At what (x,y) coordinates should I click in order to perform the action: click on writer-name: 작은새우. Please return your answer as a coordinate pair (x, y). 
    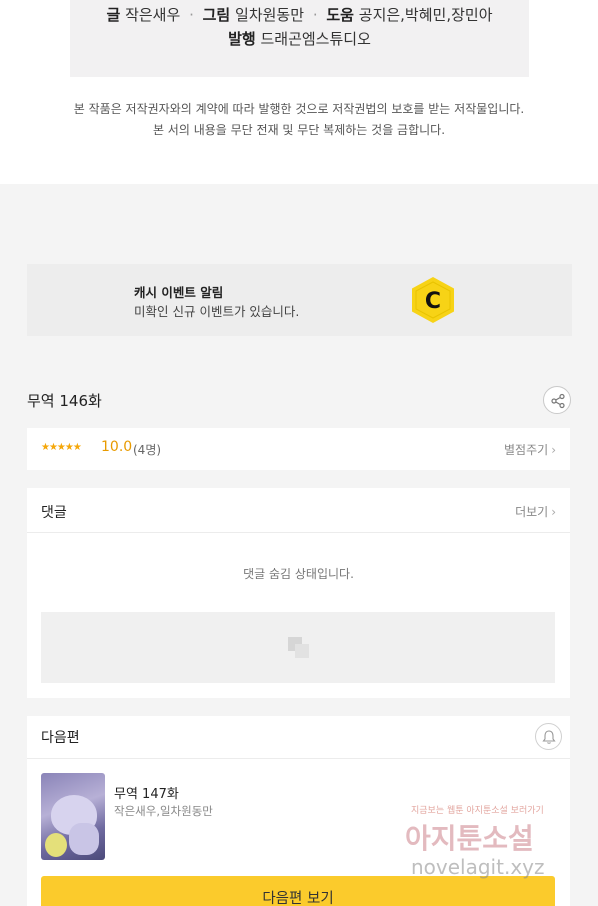
    Looking at the image, I should click on (153, 15).